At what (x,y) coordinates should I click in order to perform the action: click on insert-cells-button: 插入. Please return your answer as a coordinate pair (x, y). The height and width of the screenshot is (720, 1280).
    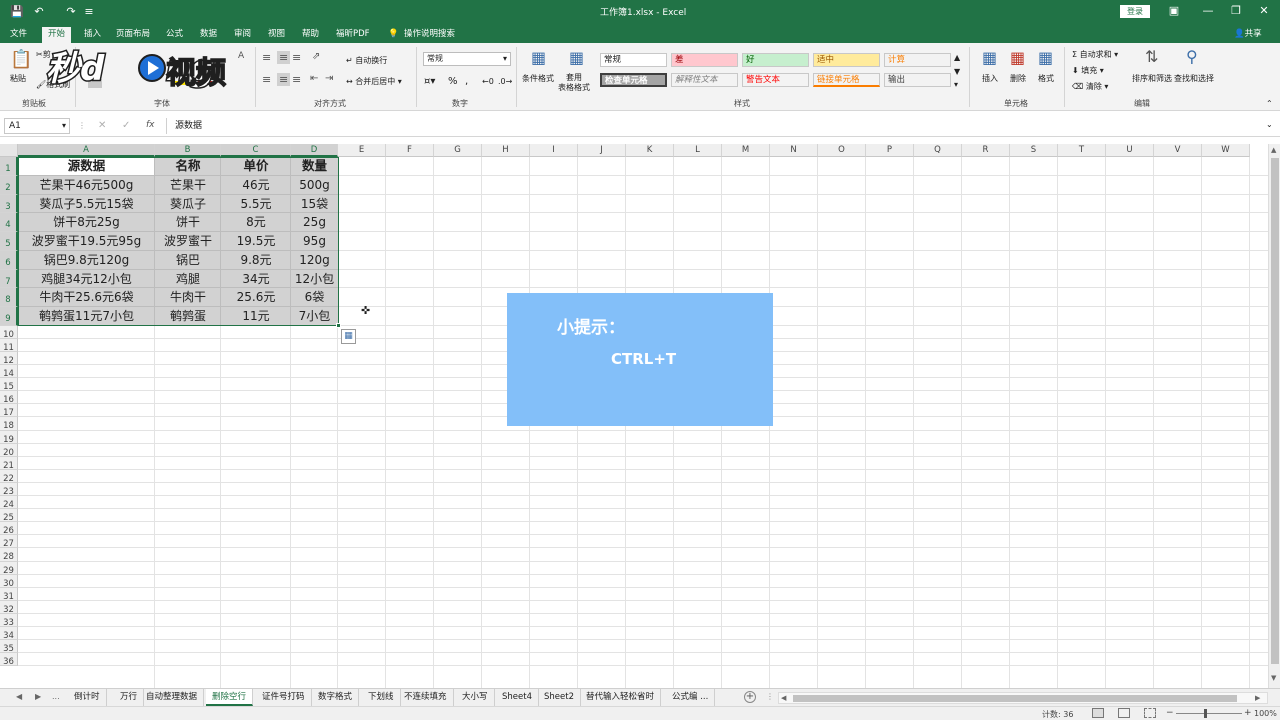
    Looking at the image, I should click on (990, 78).